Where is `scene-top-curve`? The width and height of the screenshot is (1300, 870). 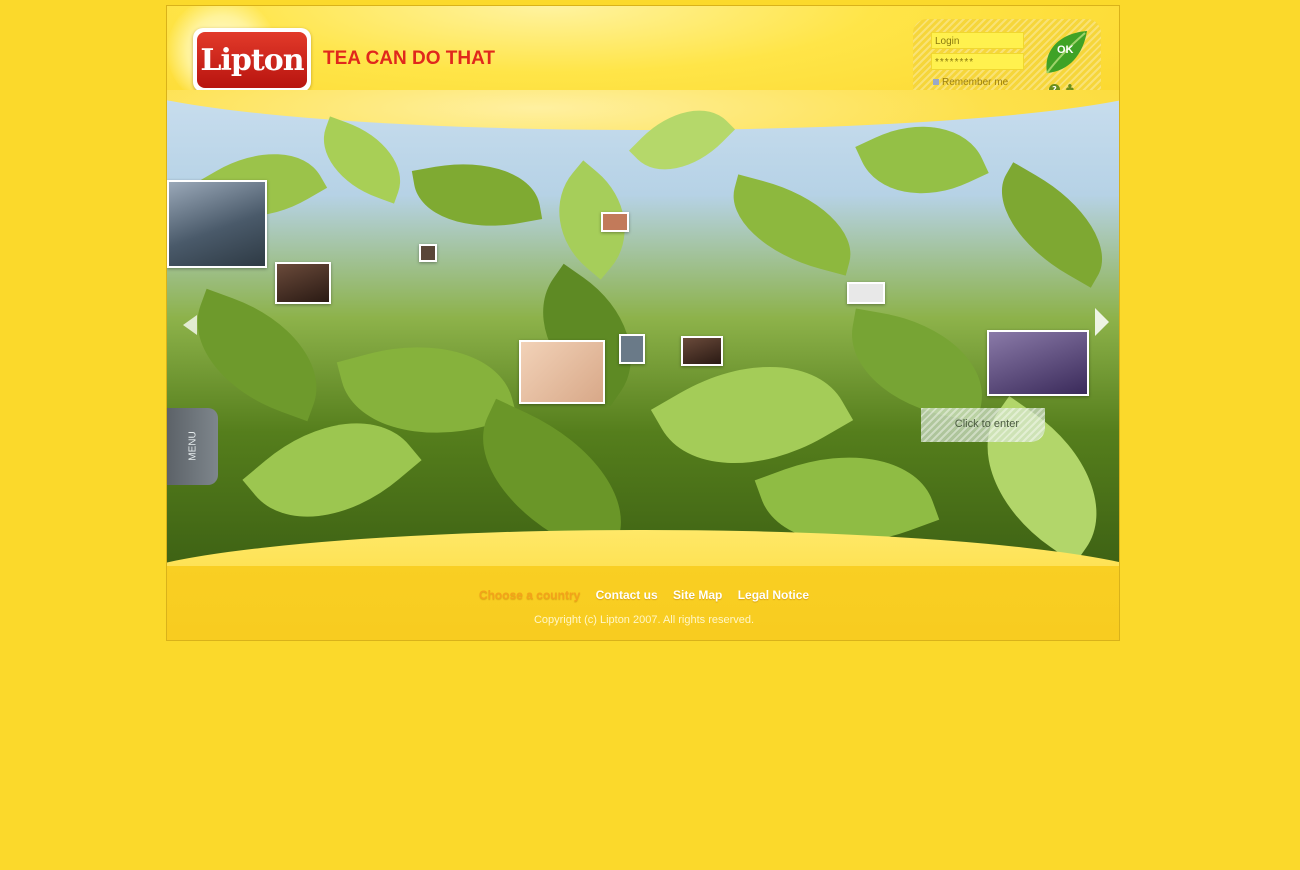
scene-top-curve is located at coordinates (643, 110).